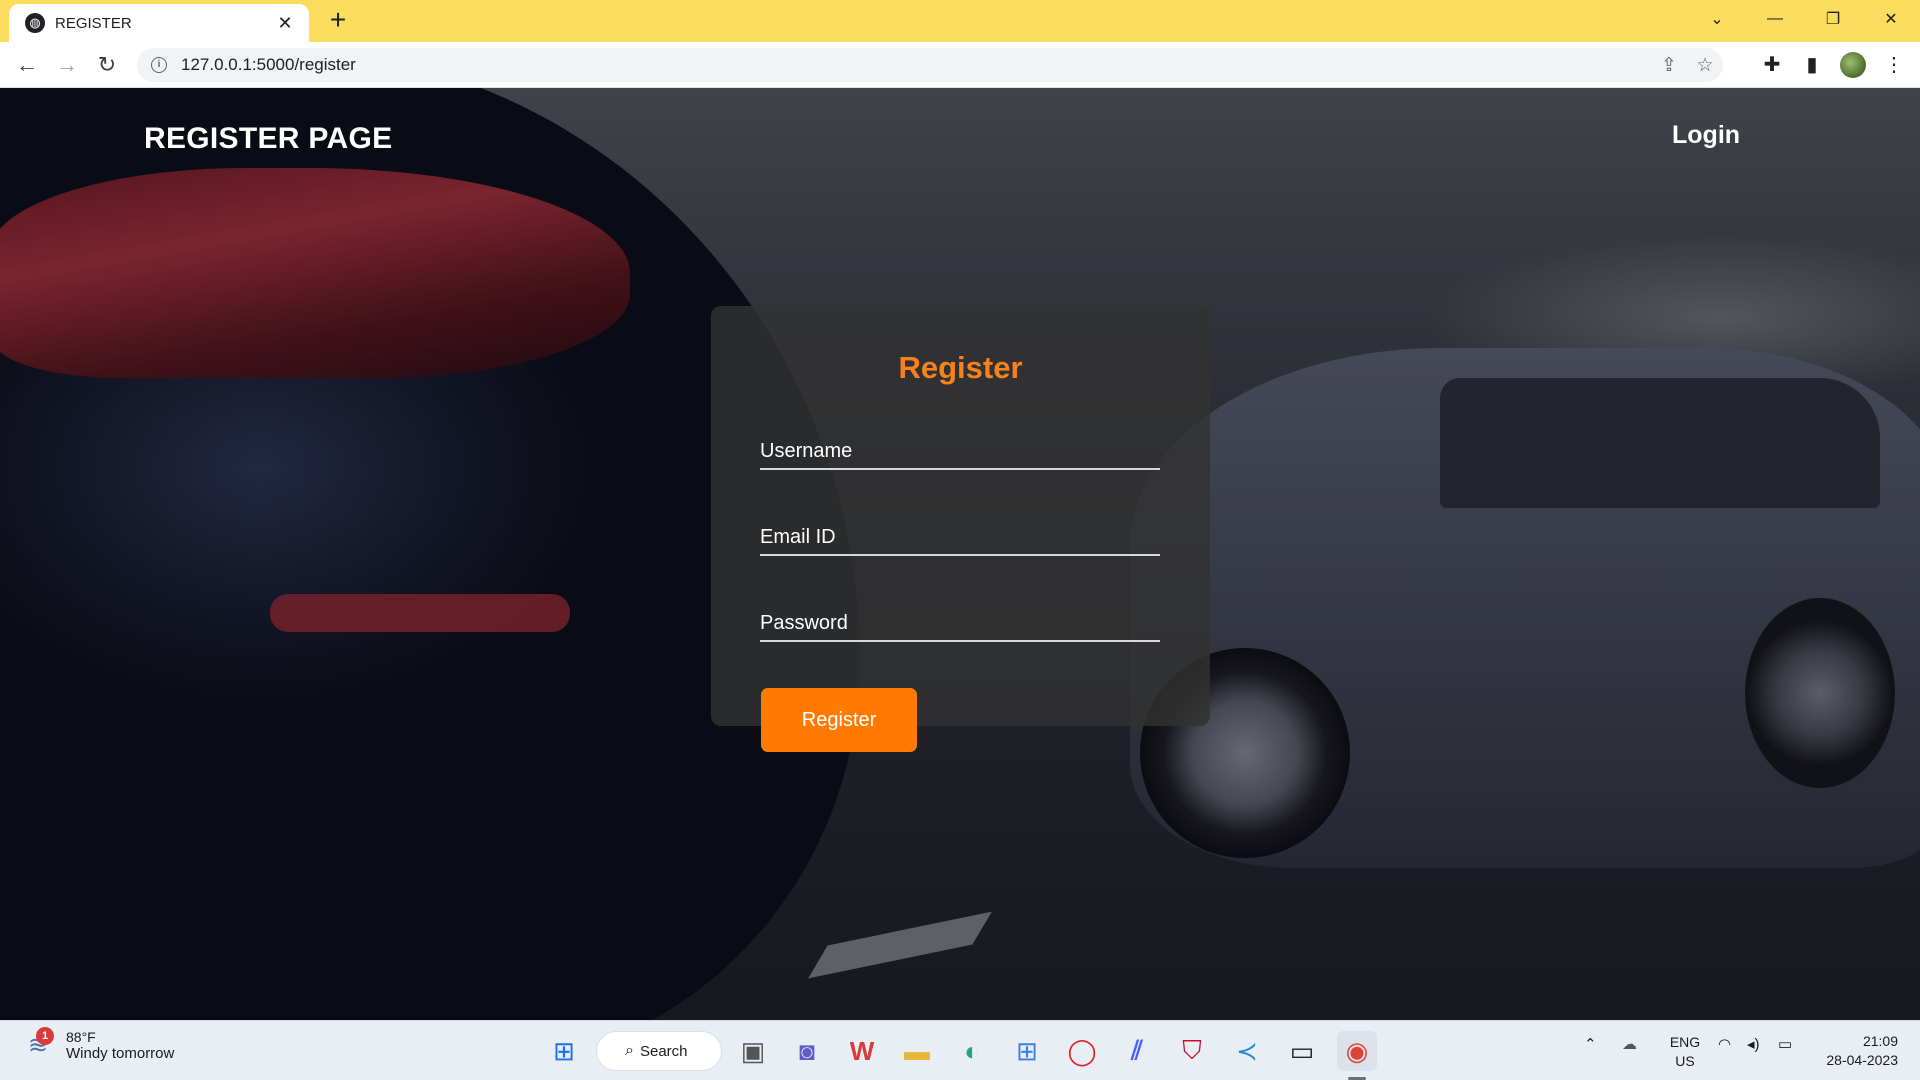  What do you see at coordinates (917, 1051) in the screenshot?
I see `file-explorer-icon: ▬` at bounding box center [917, 1051].